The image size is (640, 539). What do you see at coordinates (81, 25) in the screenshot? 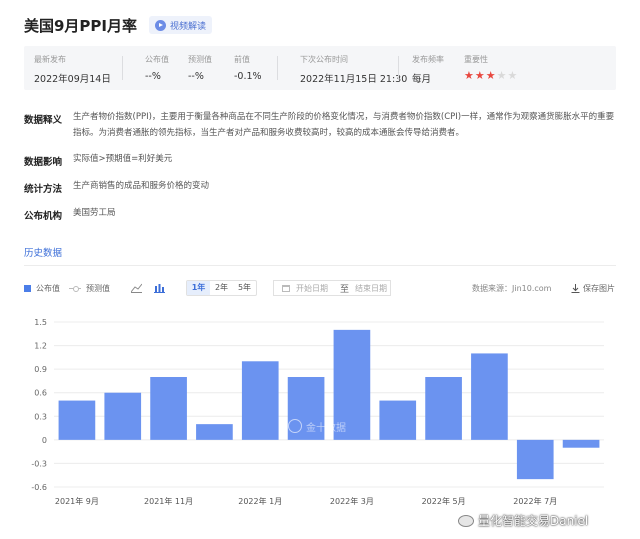
I see `page-title: 美国9月PPI月率` at bounding box center [81, 25].